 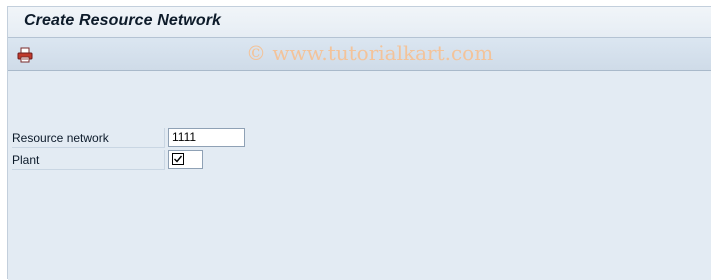 I want to click on printer-icon, so click(x=25, y=55).